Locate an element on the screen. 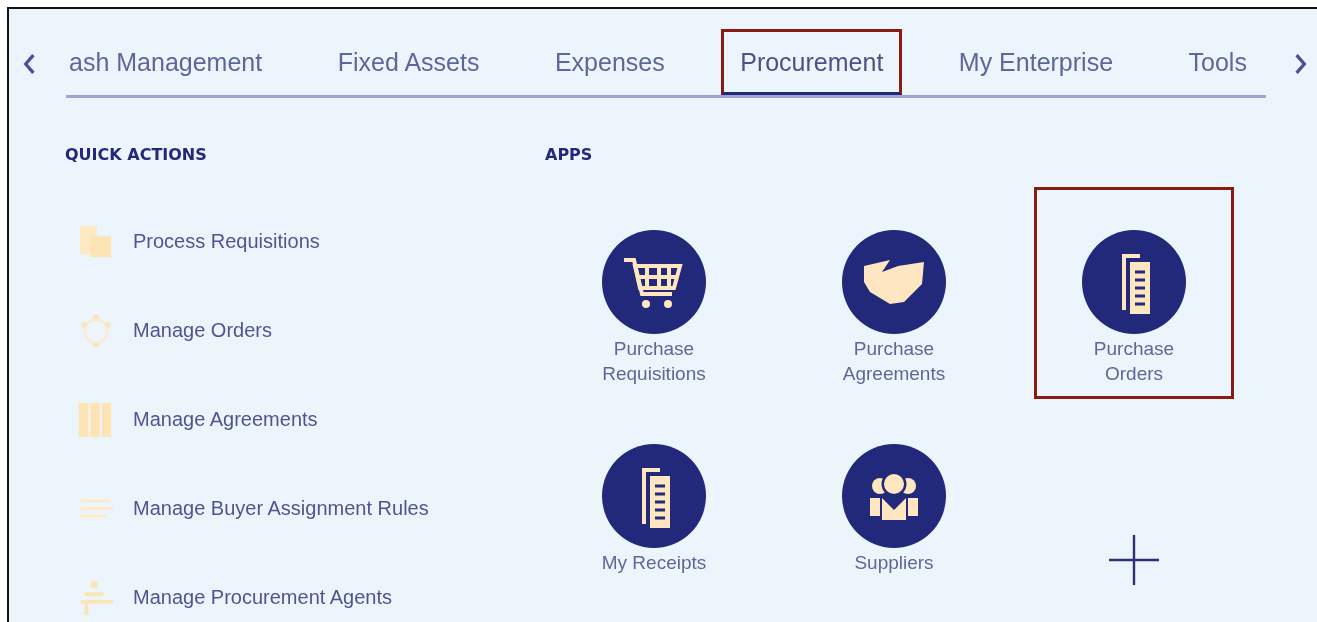  tab: Expenses is located at coordinates (609, 62).